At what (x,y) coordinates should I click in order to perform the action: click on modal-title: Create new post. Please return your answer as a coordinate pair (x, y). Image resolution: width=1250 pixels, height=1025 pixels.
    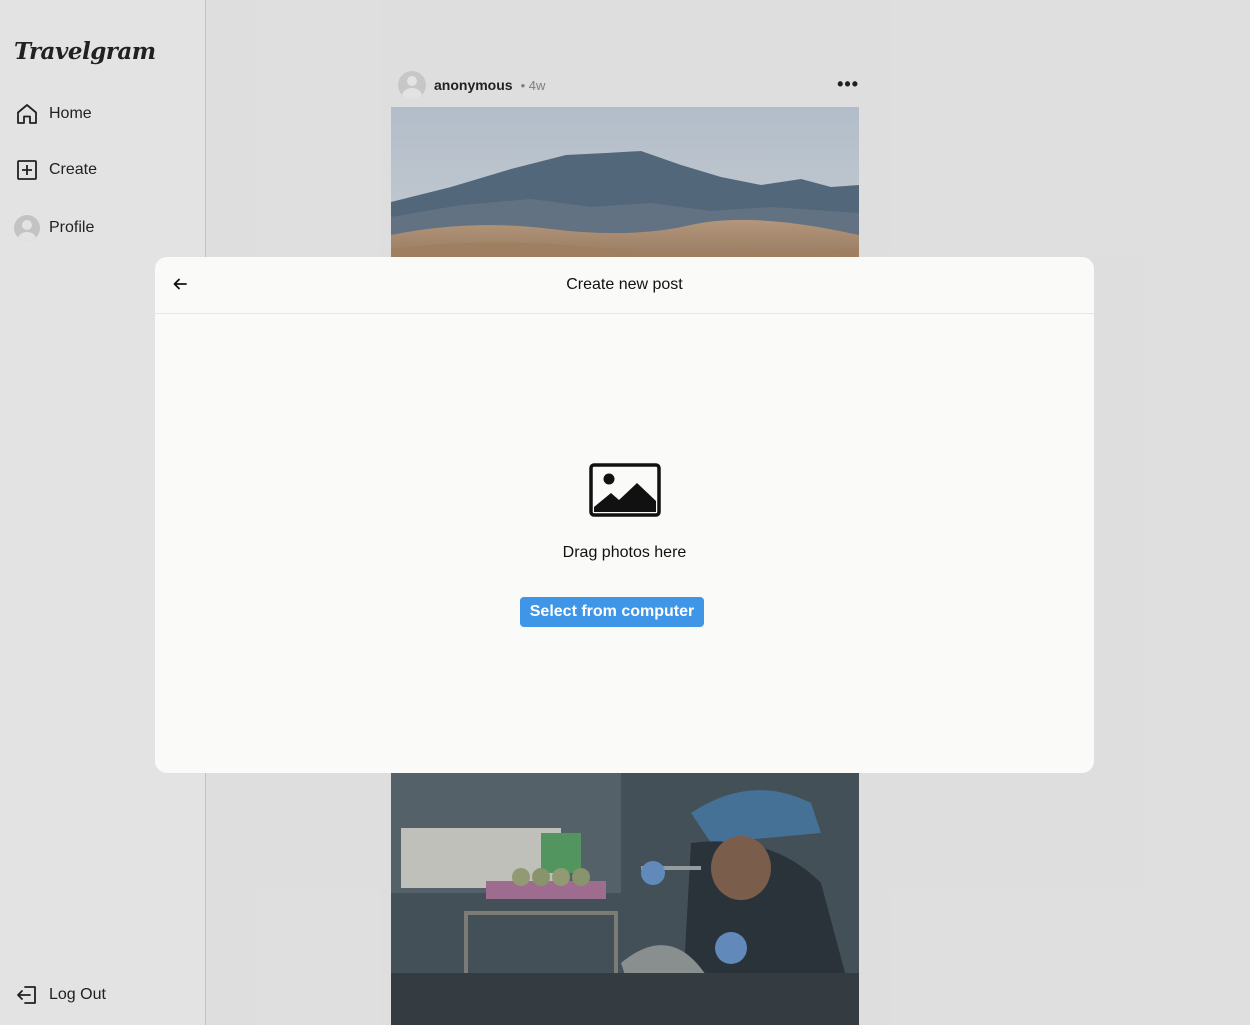
    Looking at the image, I should click on (624, 284).